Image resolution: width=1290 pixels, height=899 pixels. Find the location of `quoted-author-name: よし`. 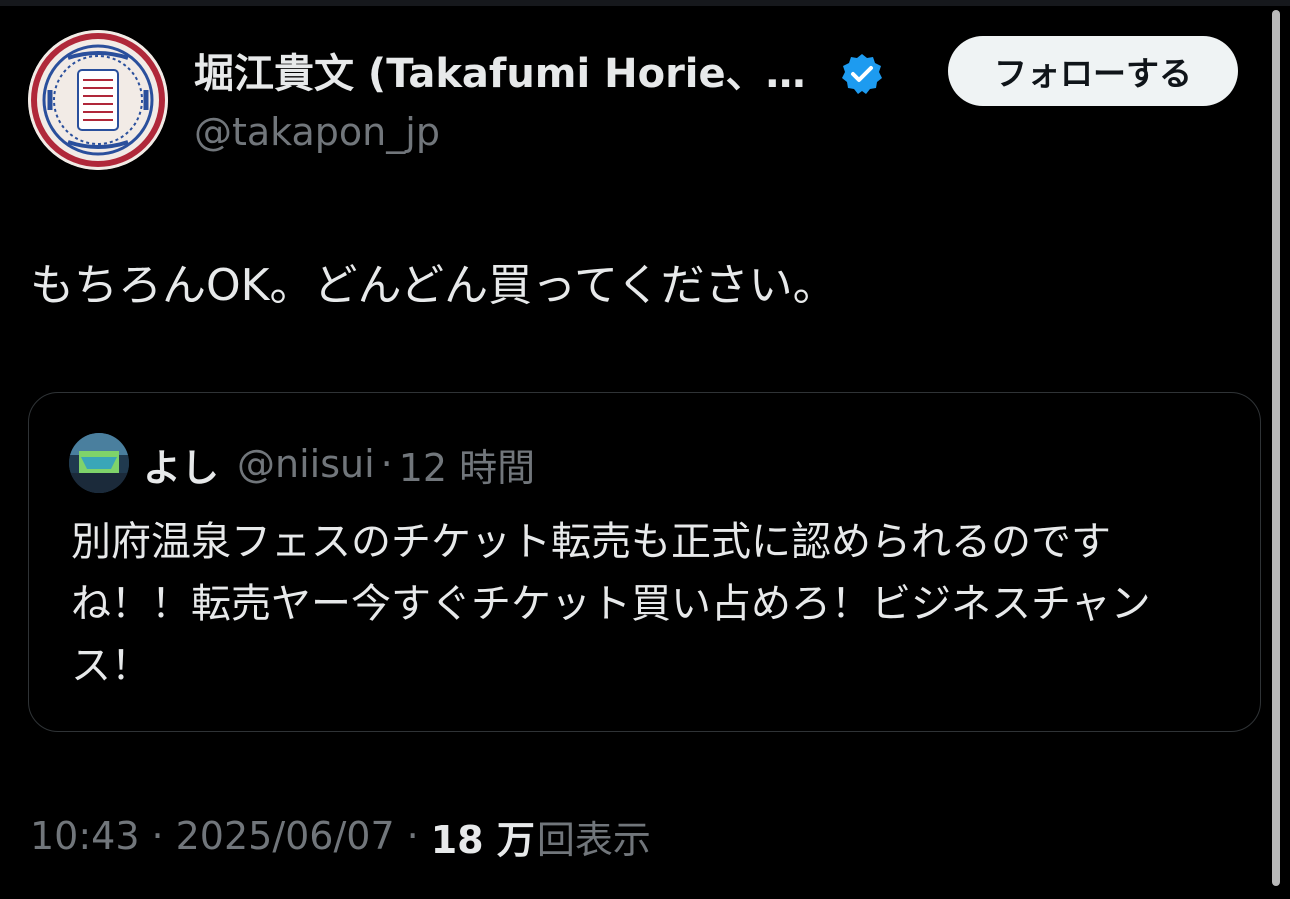

quoted-author-name: よし is located at coordinates (181, 464).